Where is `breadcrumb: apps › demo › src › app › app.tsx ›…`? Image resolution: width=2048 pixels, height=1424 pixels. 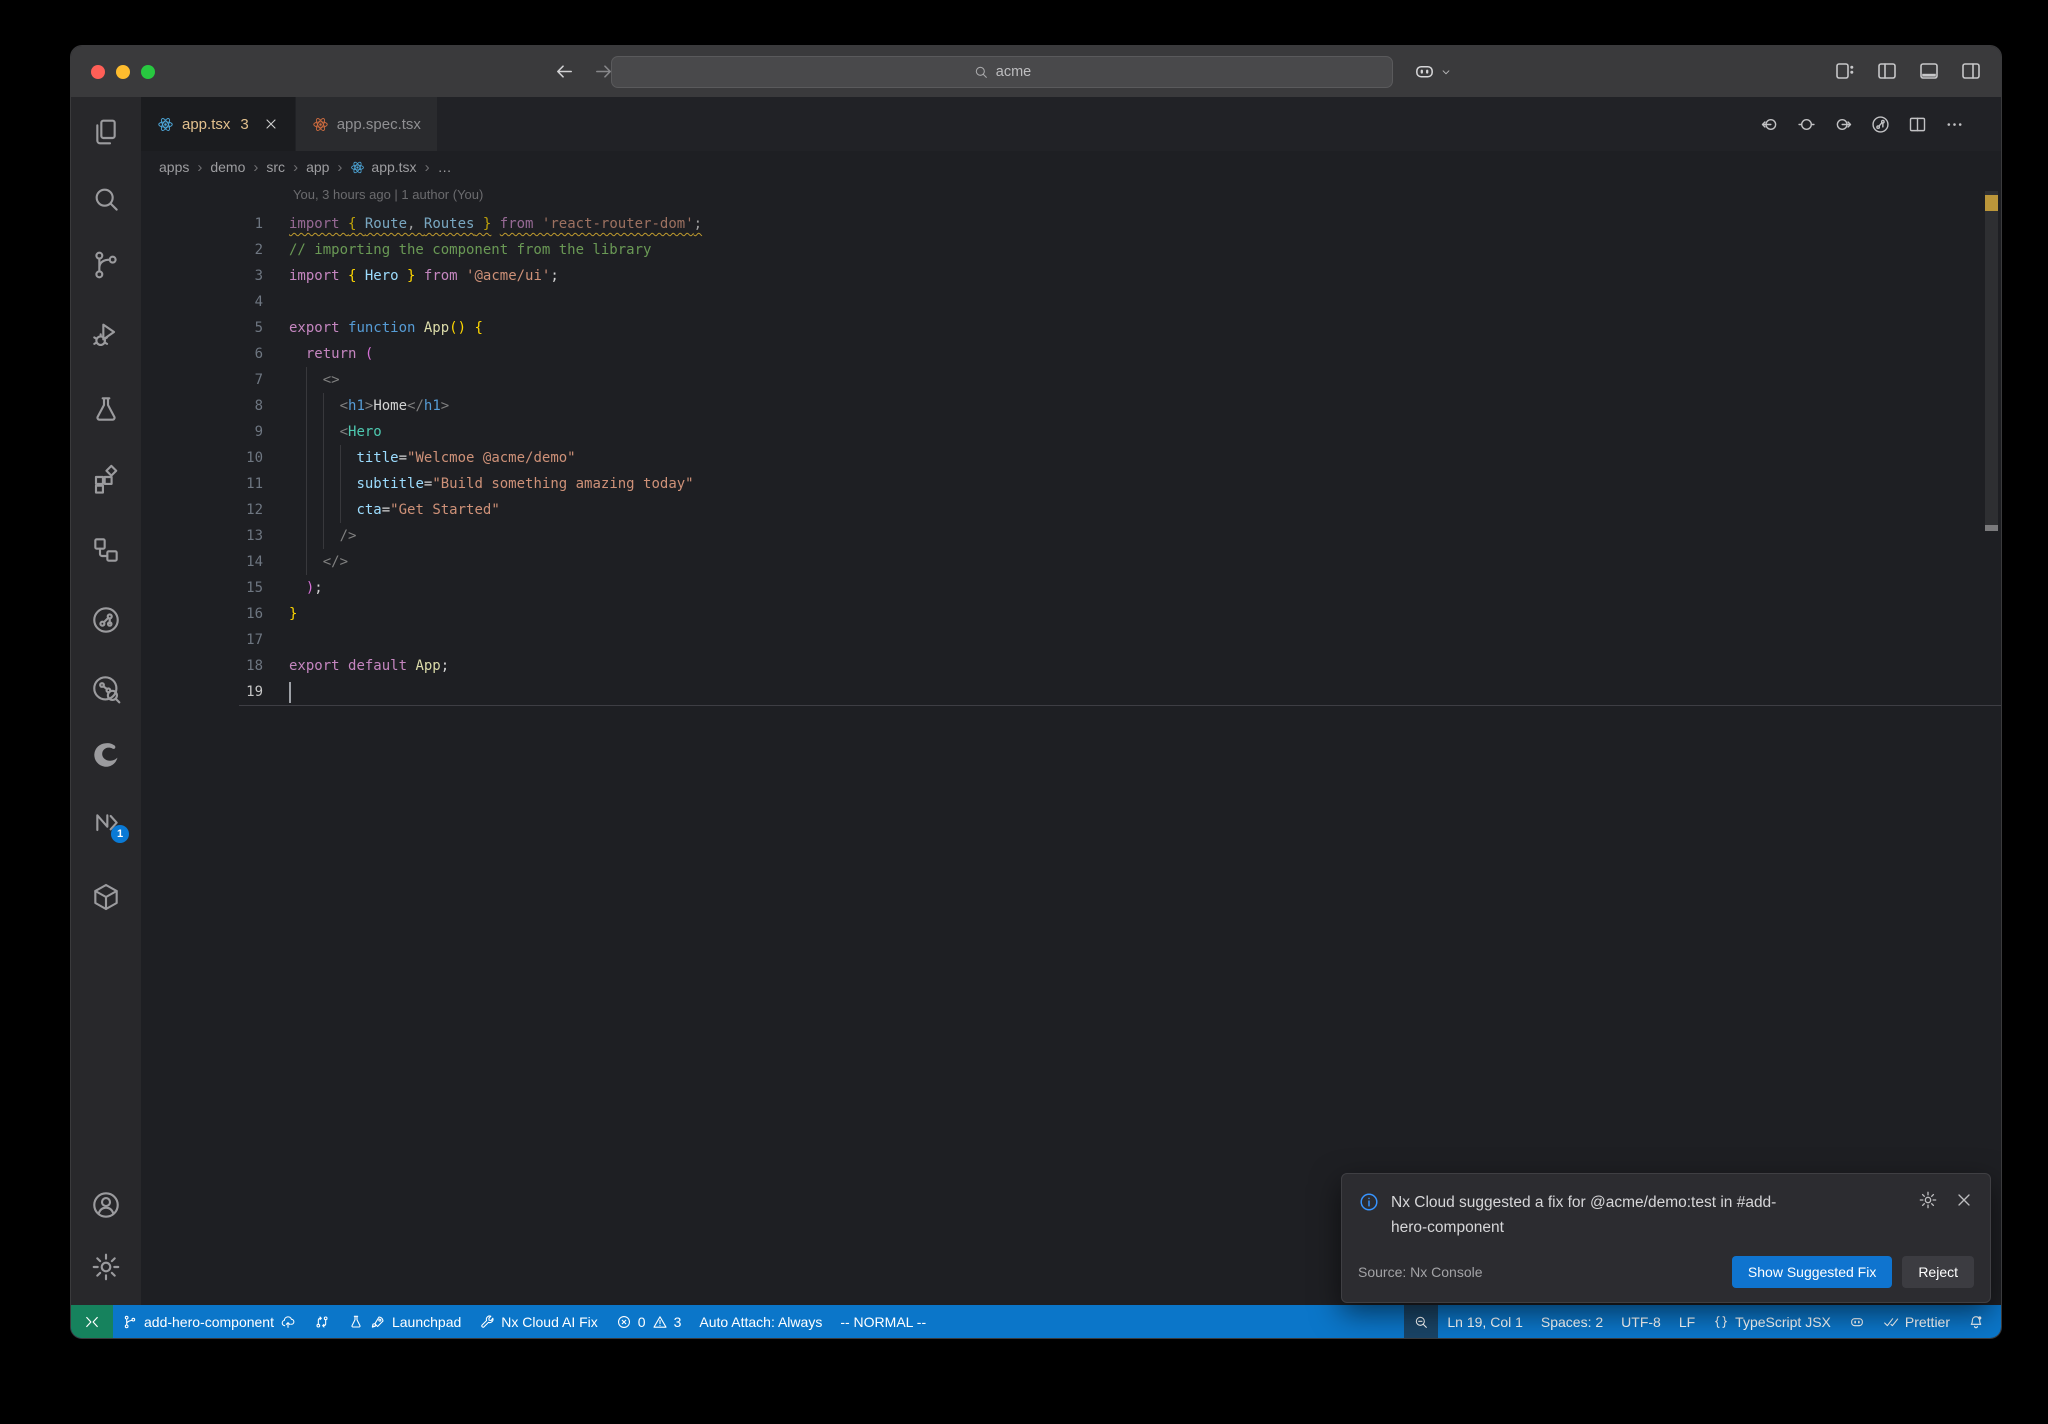 breadcrumb: apps › demo › src › app › app.tsx ›… is located at coordinates (1071, 167).